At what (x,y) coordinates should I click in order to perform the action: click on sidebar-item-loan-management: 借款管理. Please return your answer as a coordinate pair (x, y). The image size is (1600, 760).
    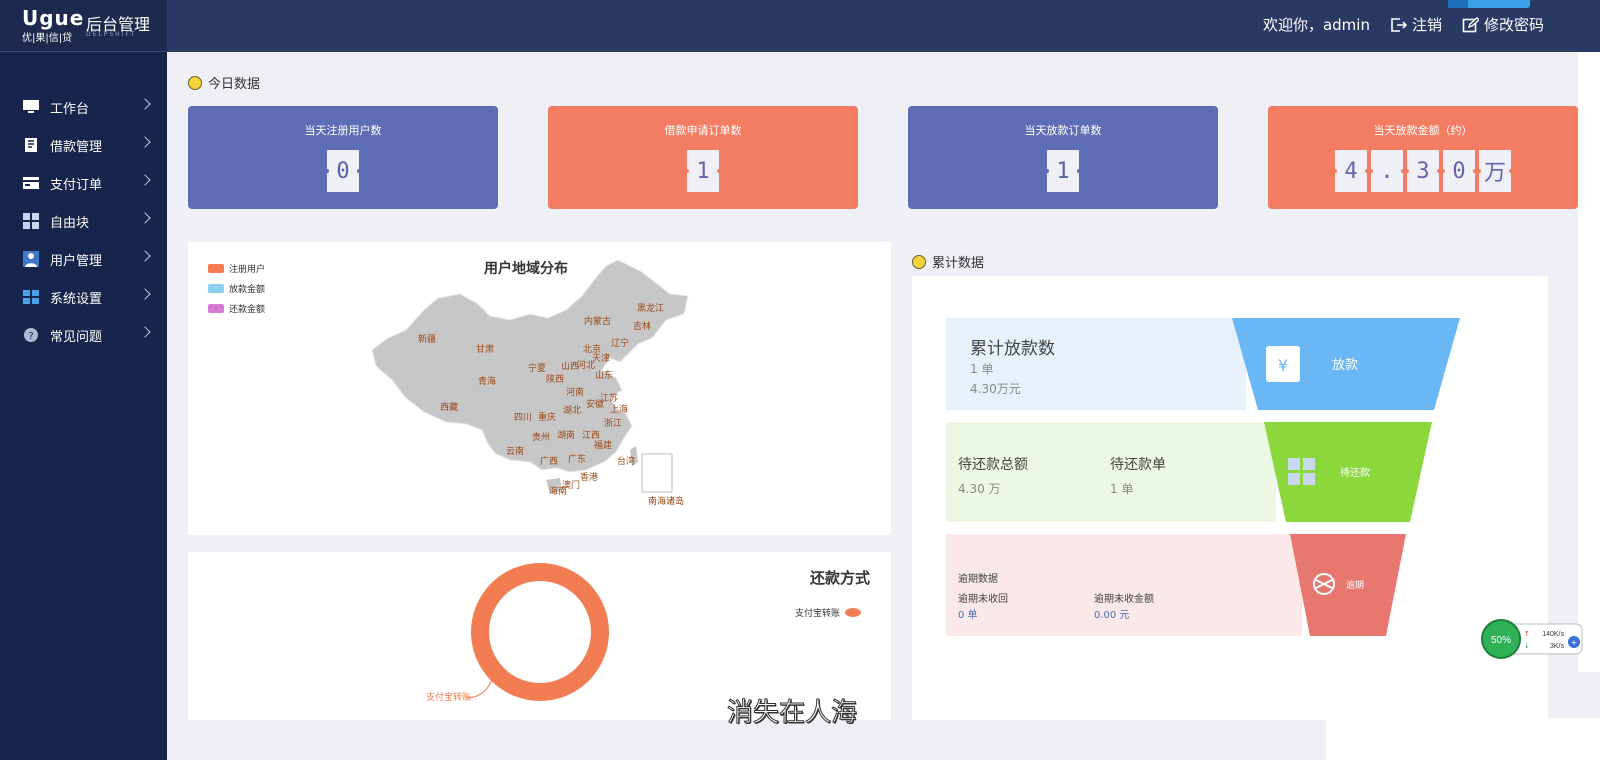
    Looking at the image, I should click on (83, 145).